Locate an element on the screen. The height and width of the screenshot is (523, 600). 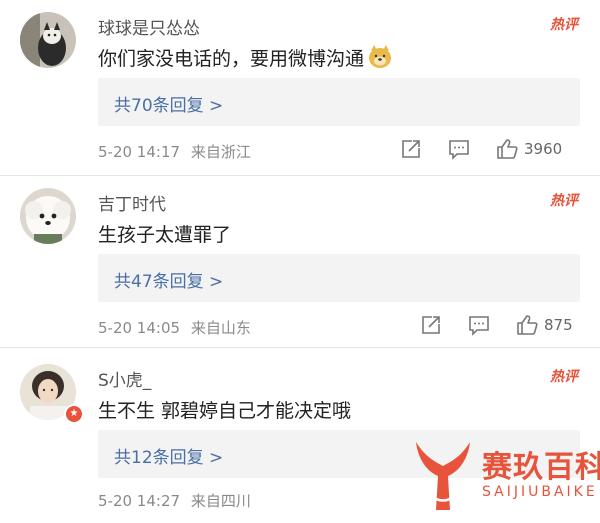
comment-text: 你们家没电话的，要用微博沟通 is located at coordinates (245, 59).